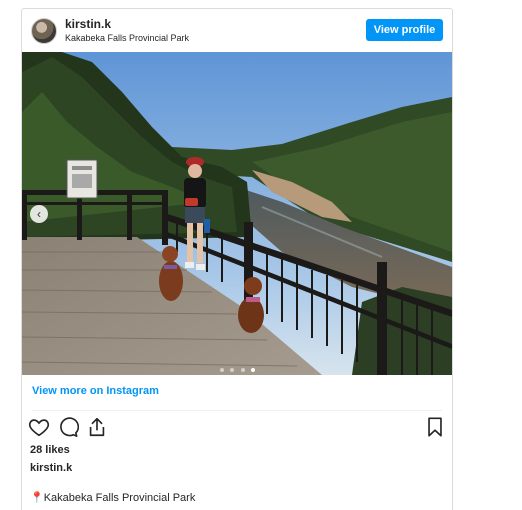  I want to click on heart-icon, so click(39, 428).